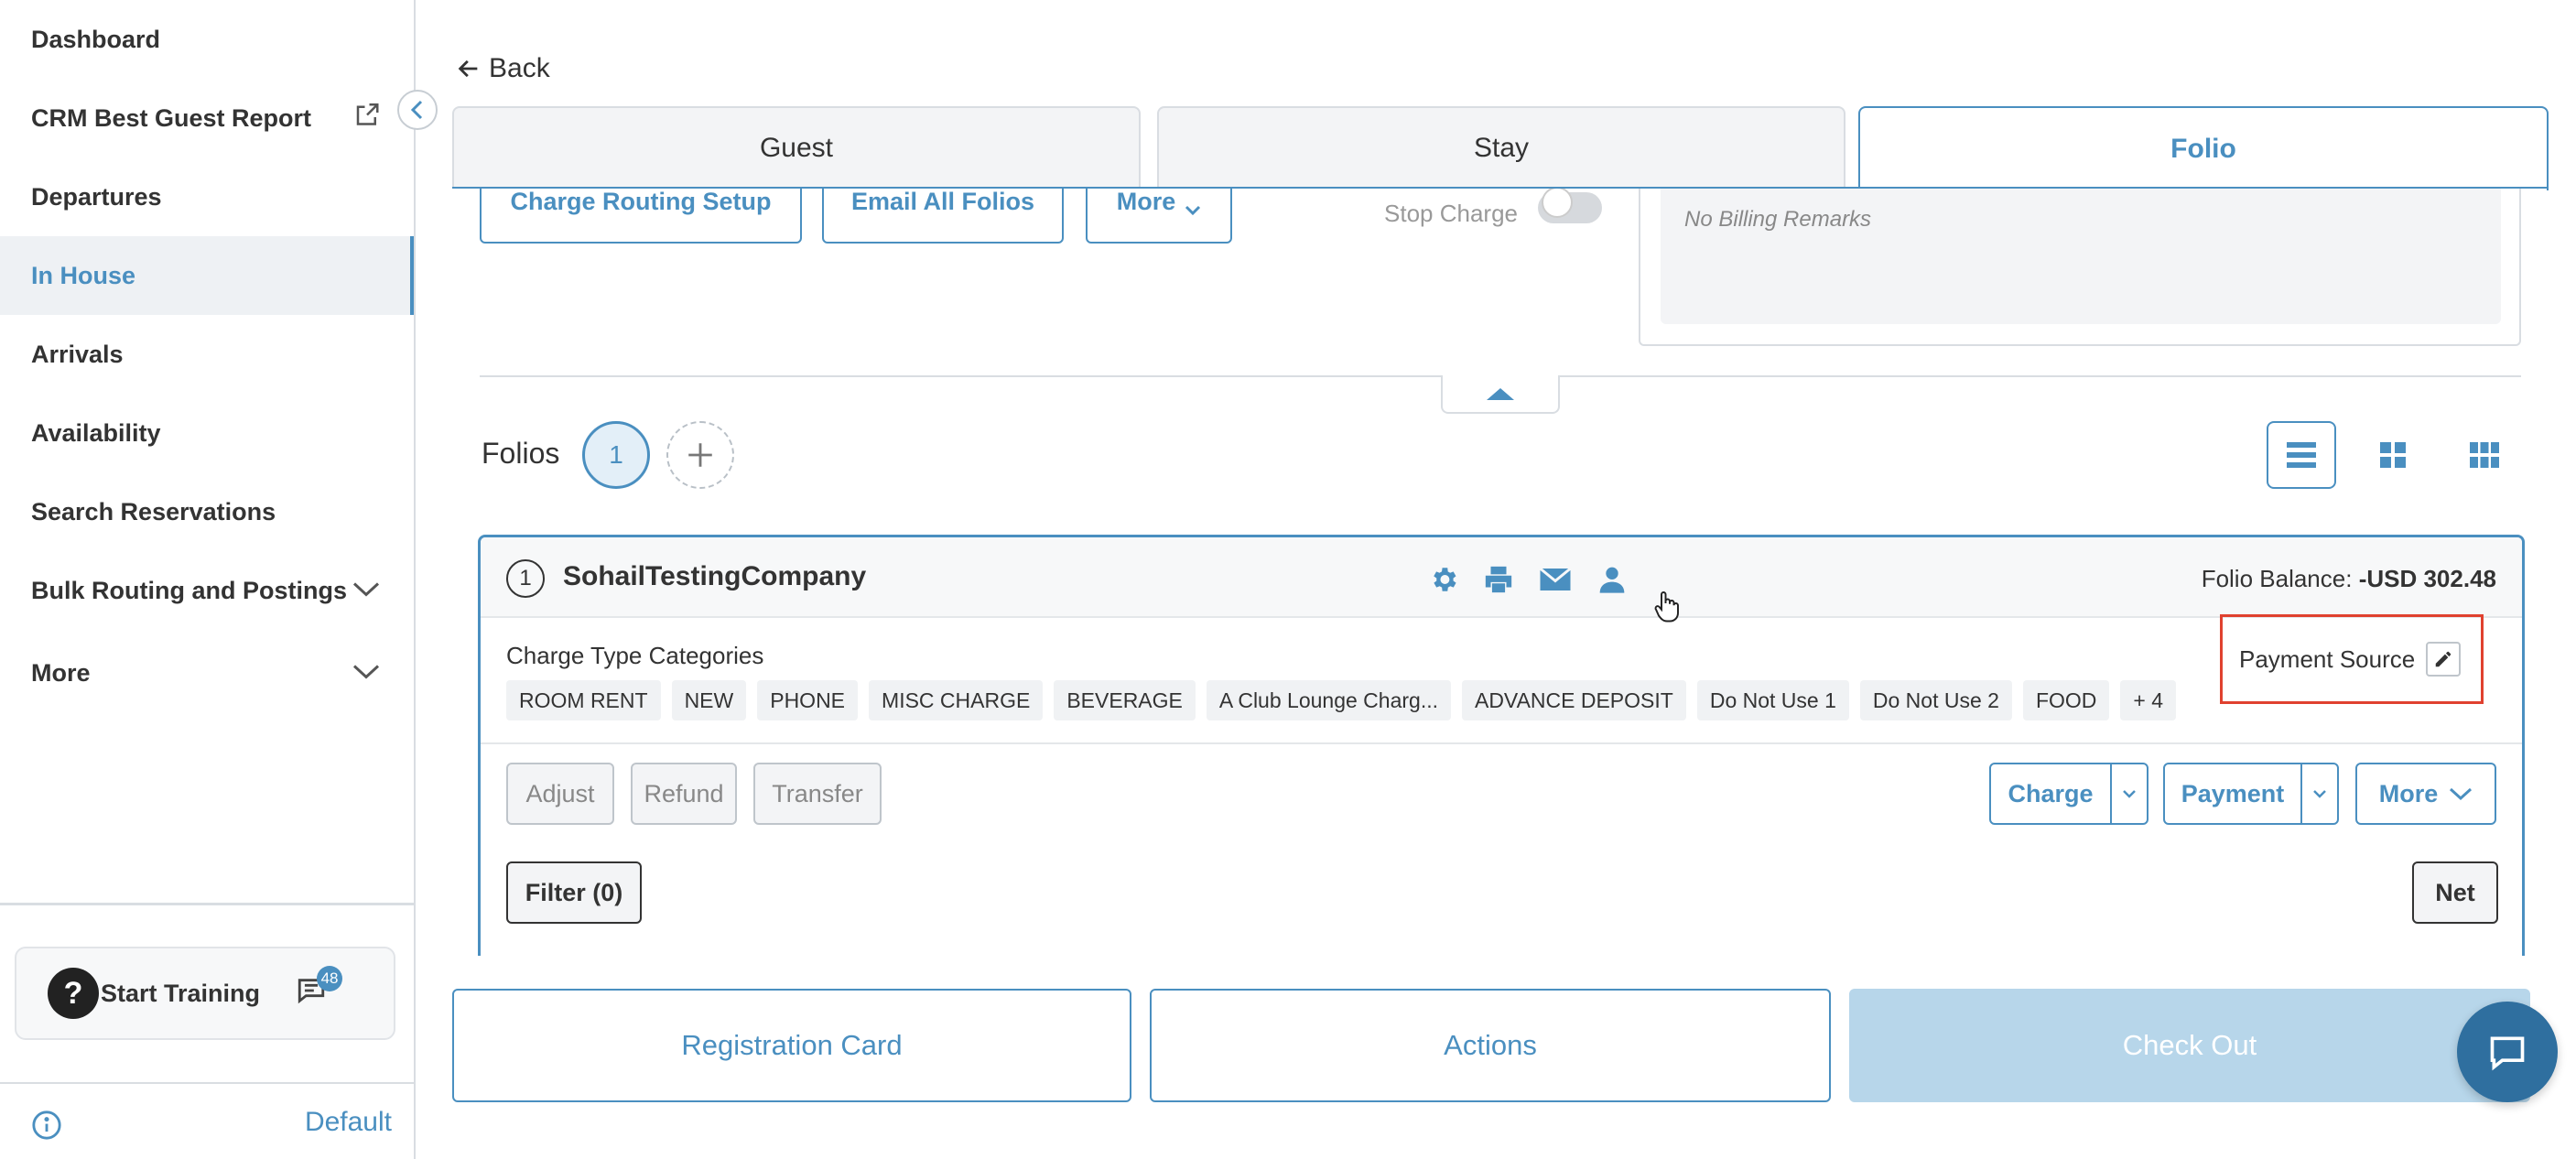 This screenshot has width=2576, height=1159. I want to click on actions-button: Actions, so click(1491, 1045).